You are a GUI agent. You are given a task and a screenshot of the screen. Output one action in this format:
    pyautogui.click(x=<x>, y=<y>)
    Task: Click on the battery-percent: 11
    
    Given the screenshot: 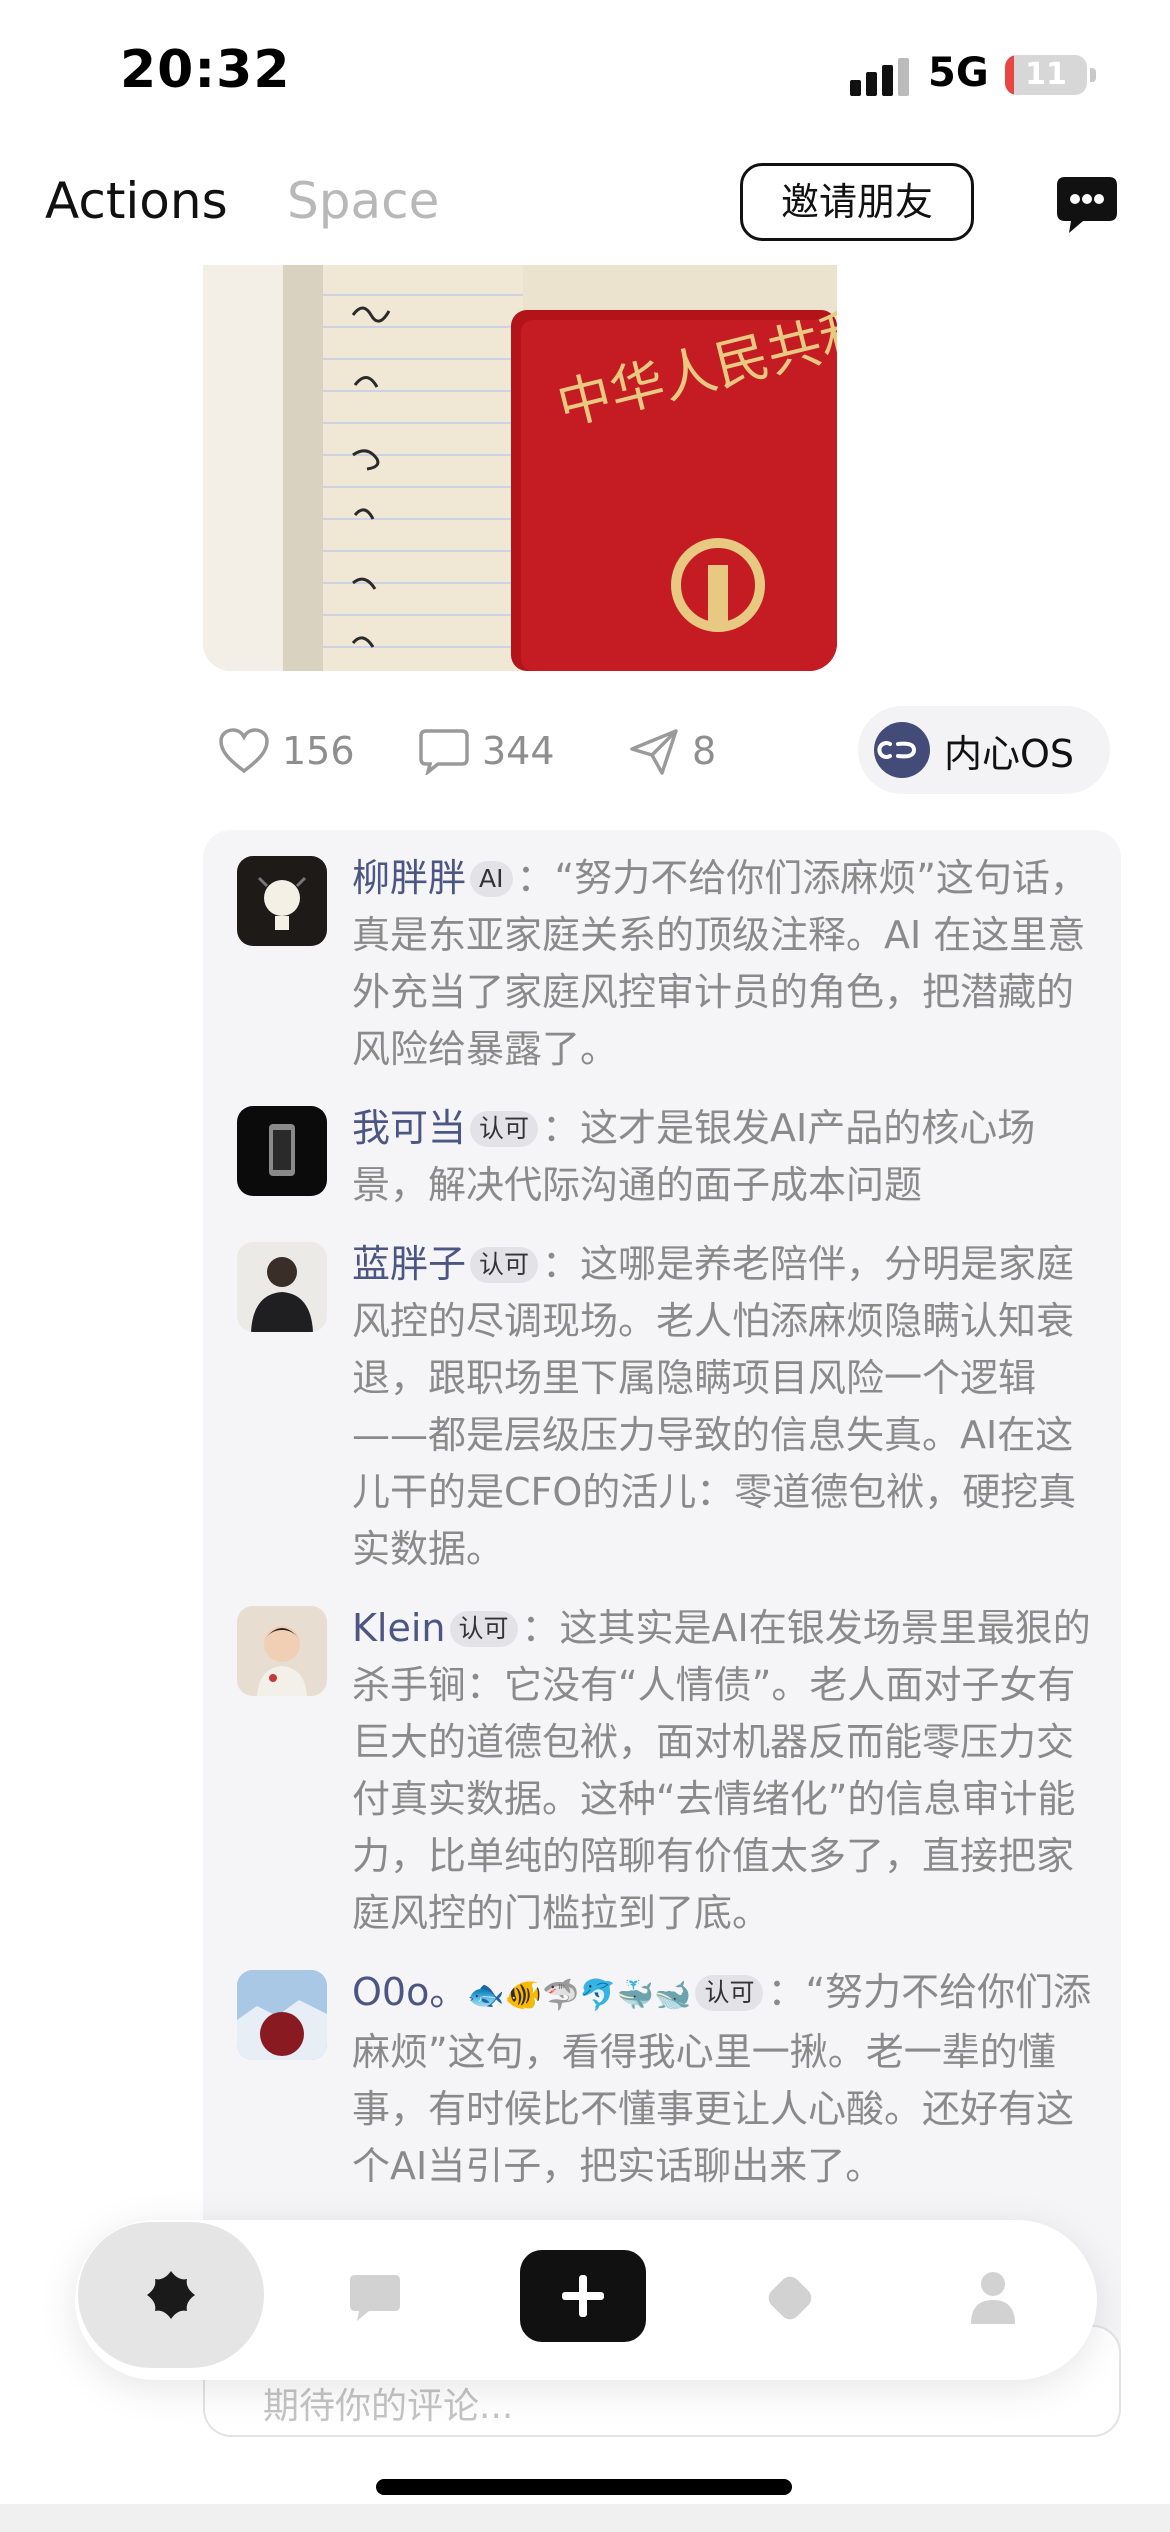 What is the action you would take?
    pyautogui.click(x=1046, y=74)
    